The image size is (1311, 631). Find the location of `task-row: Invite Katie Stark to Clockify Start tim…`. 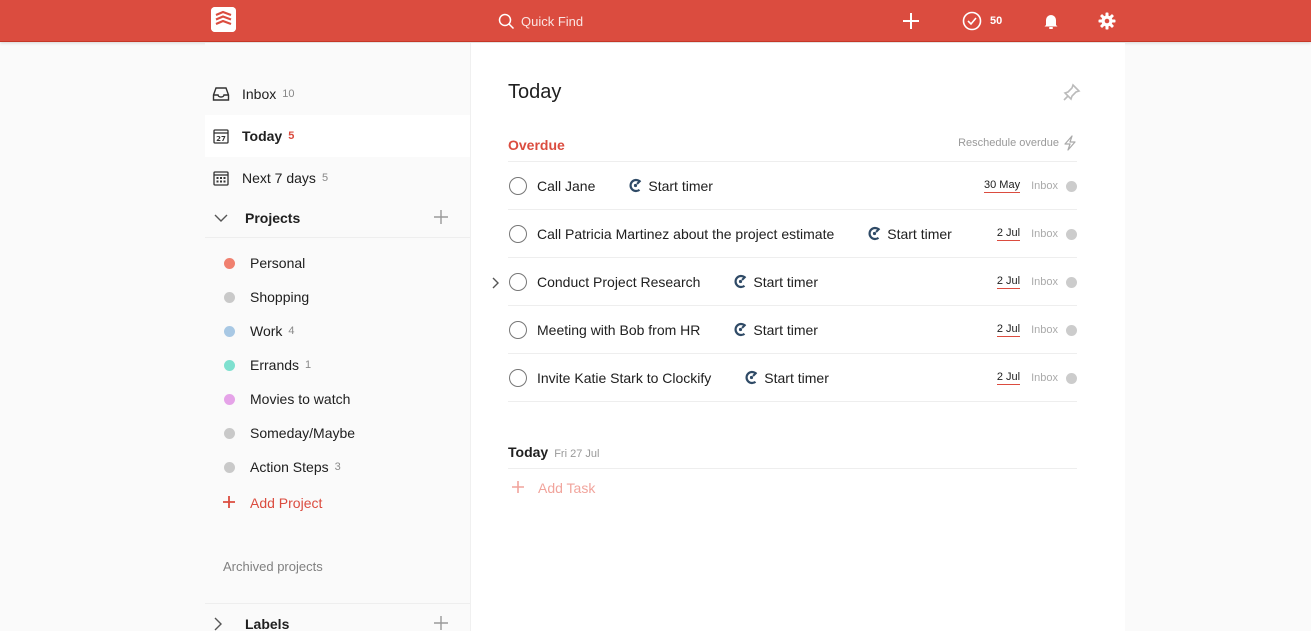

task-row: Invite Katie Stark to Clockify Start tim… is located at coordinates (792, 377).